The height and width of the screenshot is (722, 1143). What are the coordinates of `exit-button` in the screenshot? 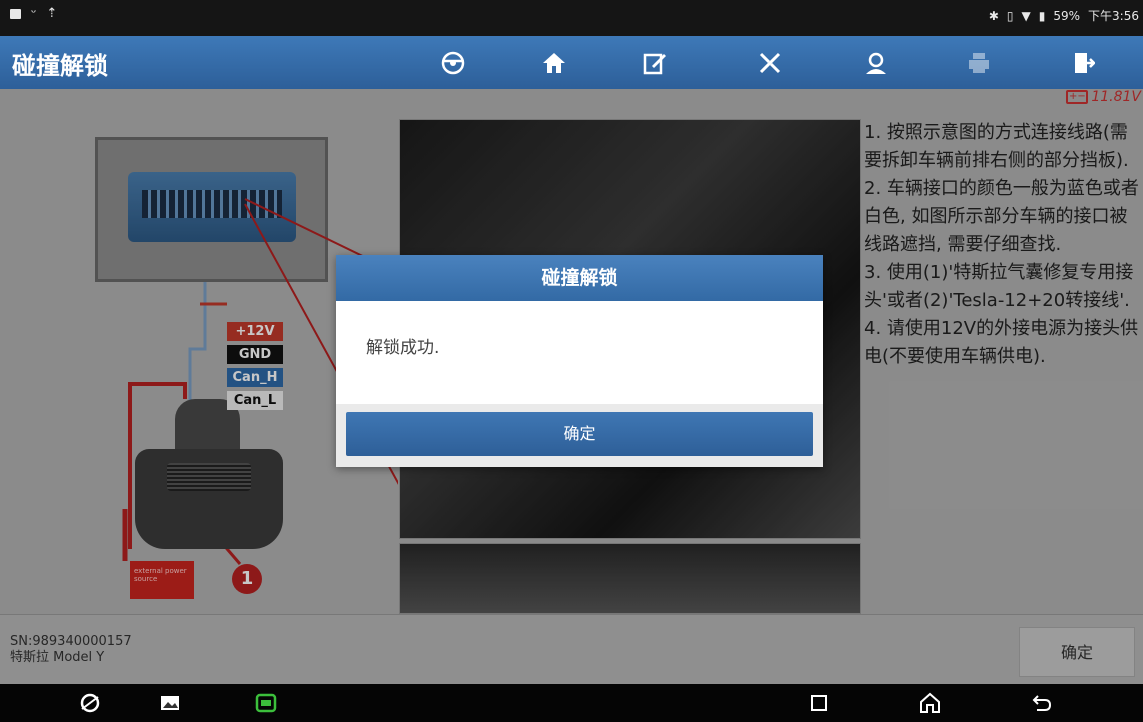 It's located at (1082, 62).